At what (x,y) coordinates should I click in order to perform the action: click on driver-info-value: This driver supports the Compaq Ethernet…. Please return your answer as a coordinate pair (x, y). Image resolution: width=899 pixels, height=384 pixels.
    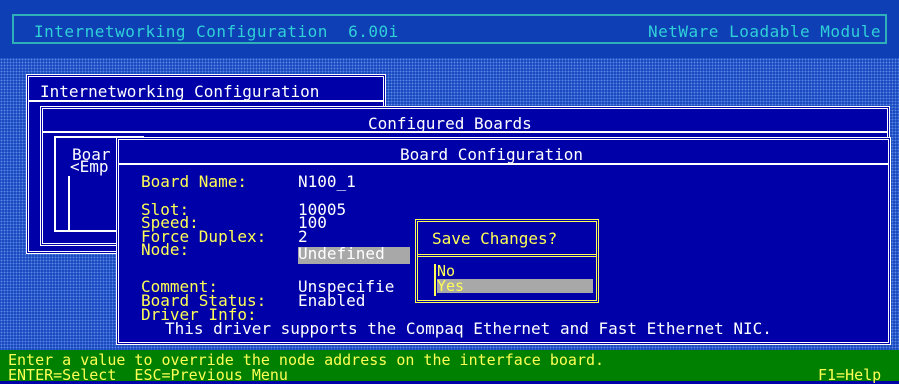
    Looking at the image, I should click on (468, 328).